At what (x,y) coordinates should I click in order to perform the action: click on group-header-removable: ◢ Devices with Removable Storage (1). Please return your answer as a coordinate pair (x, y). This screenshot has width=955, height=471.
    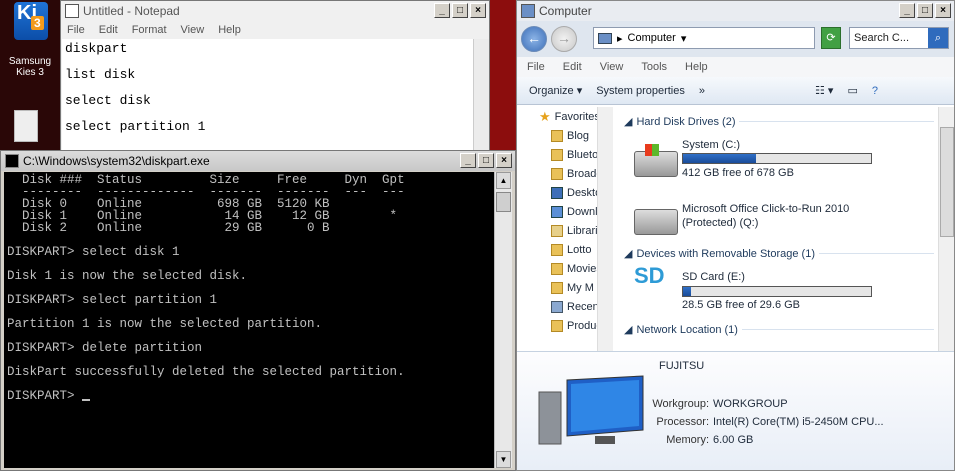
    Looking at the image, I should click on (779, 253).